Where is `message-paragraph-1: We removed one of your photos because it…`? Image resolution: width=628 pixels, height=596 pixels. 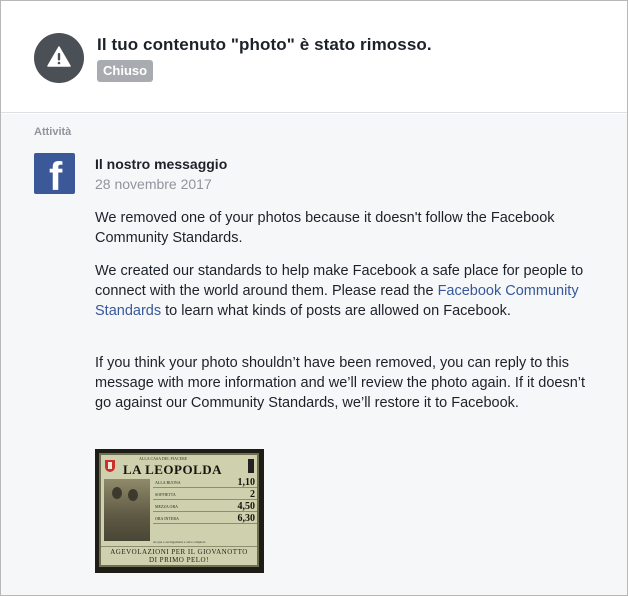 message-paragraph-1: We removed one of your photos because it… is located at coordinates (325, 228).